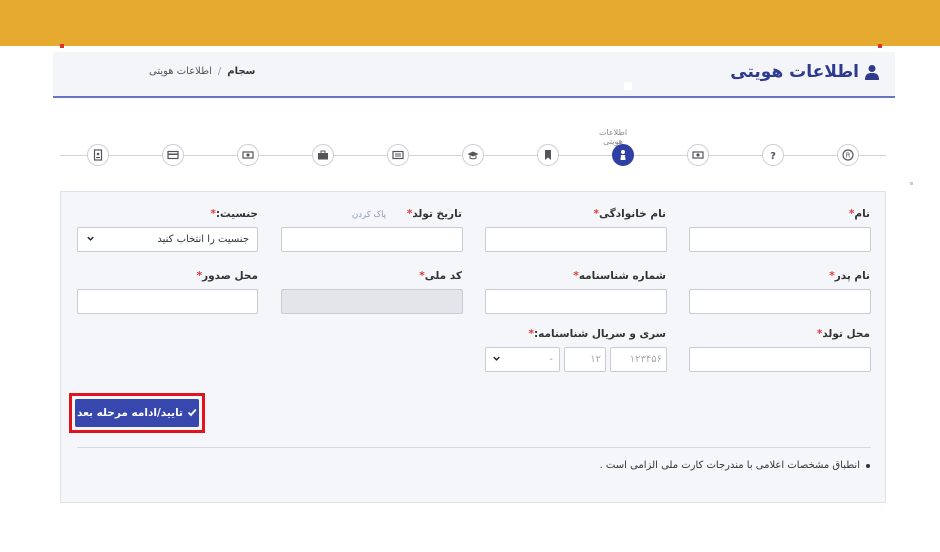  I want to click on serial-letter-select: -, so click(522, 359).